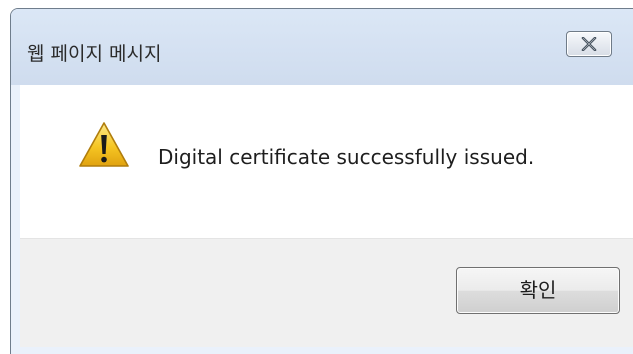 The width and height of the screenshot is (633, 354). I want to click on warning-icon, so click(104, 144).